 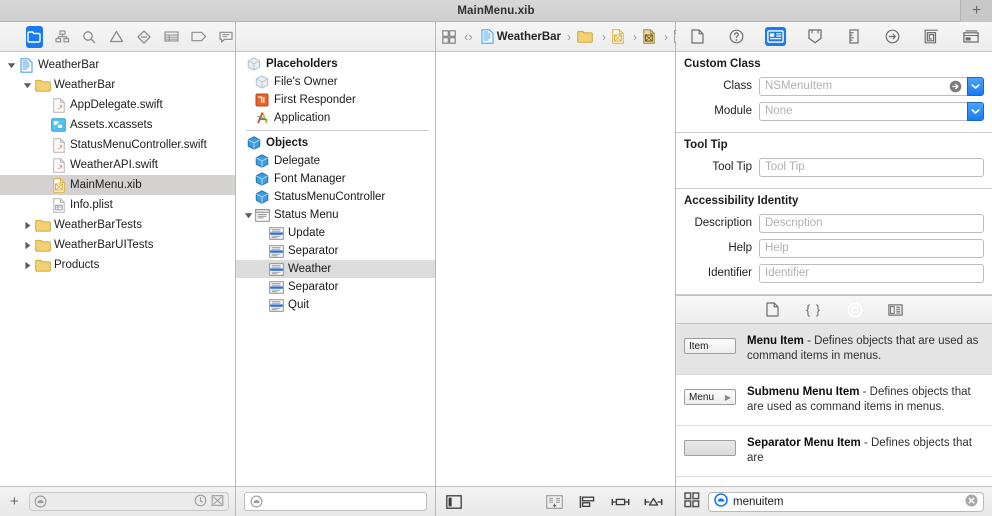 What do you see at coordinates (335, 179) in the screenshot?
I see `outline-item: Font Manager` at bounding box center [335, 179].